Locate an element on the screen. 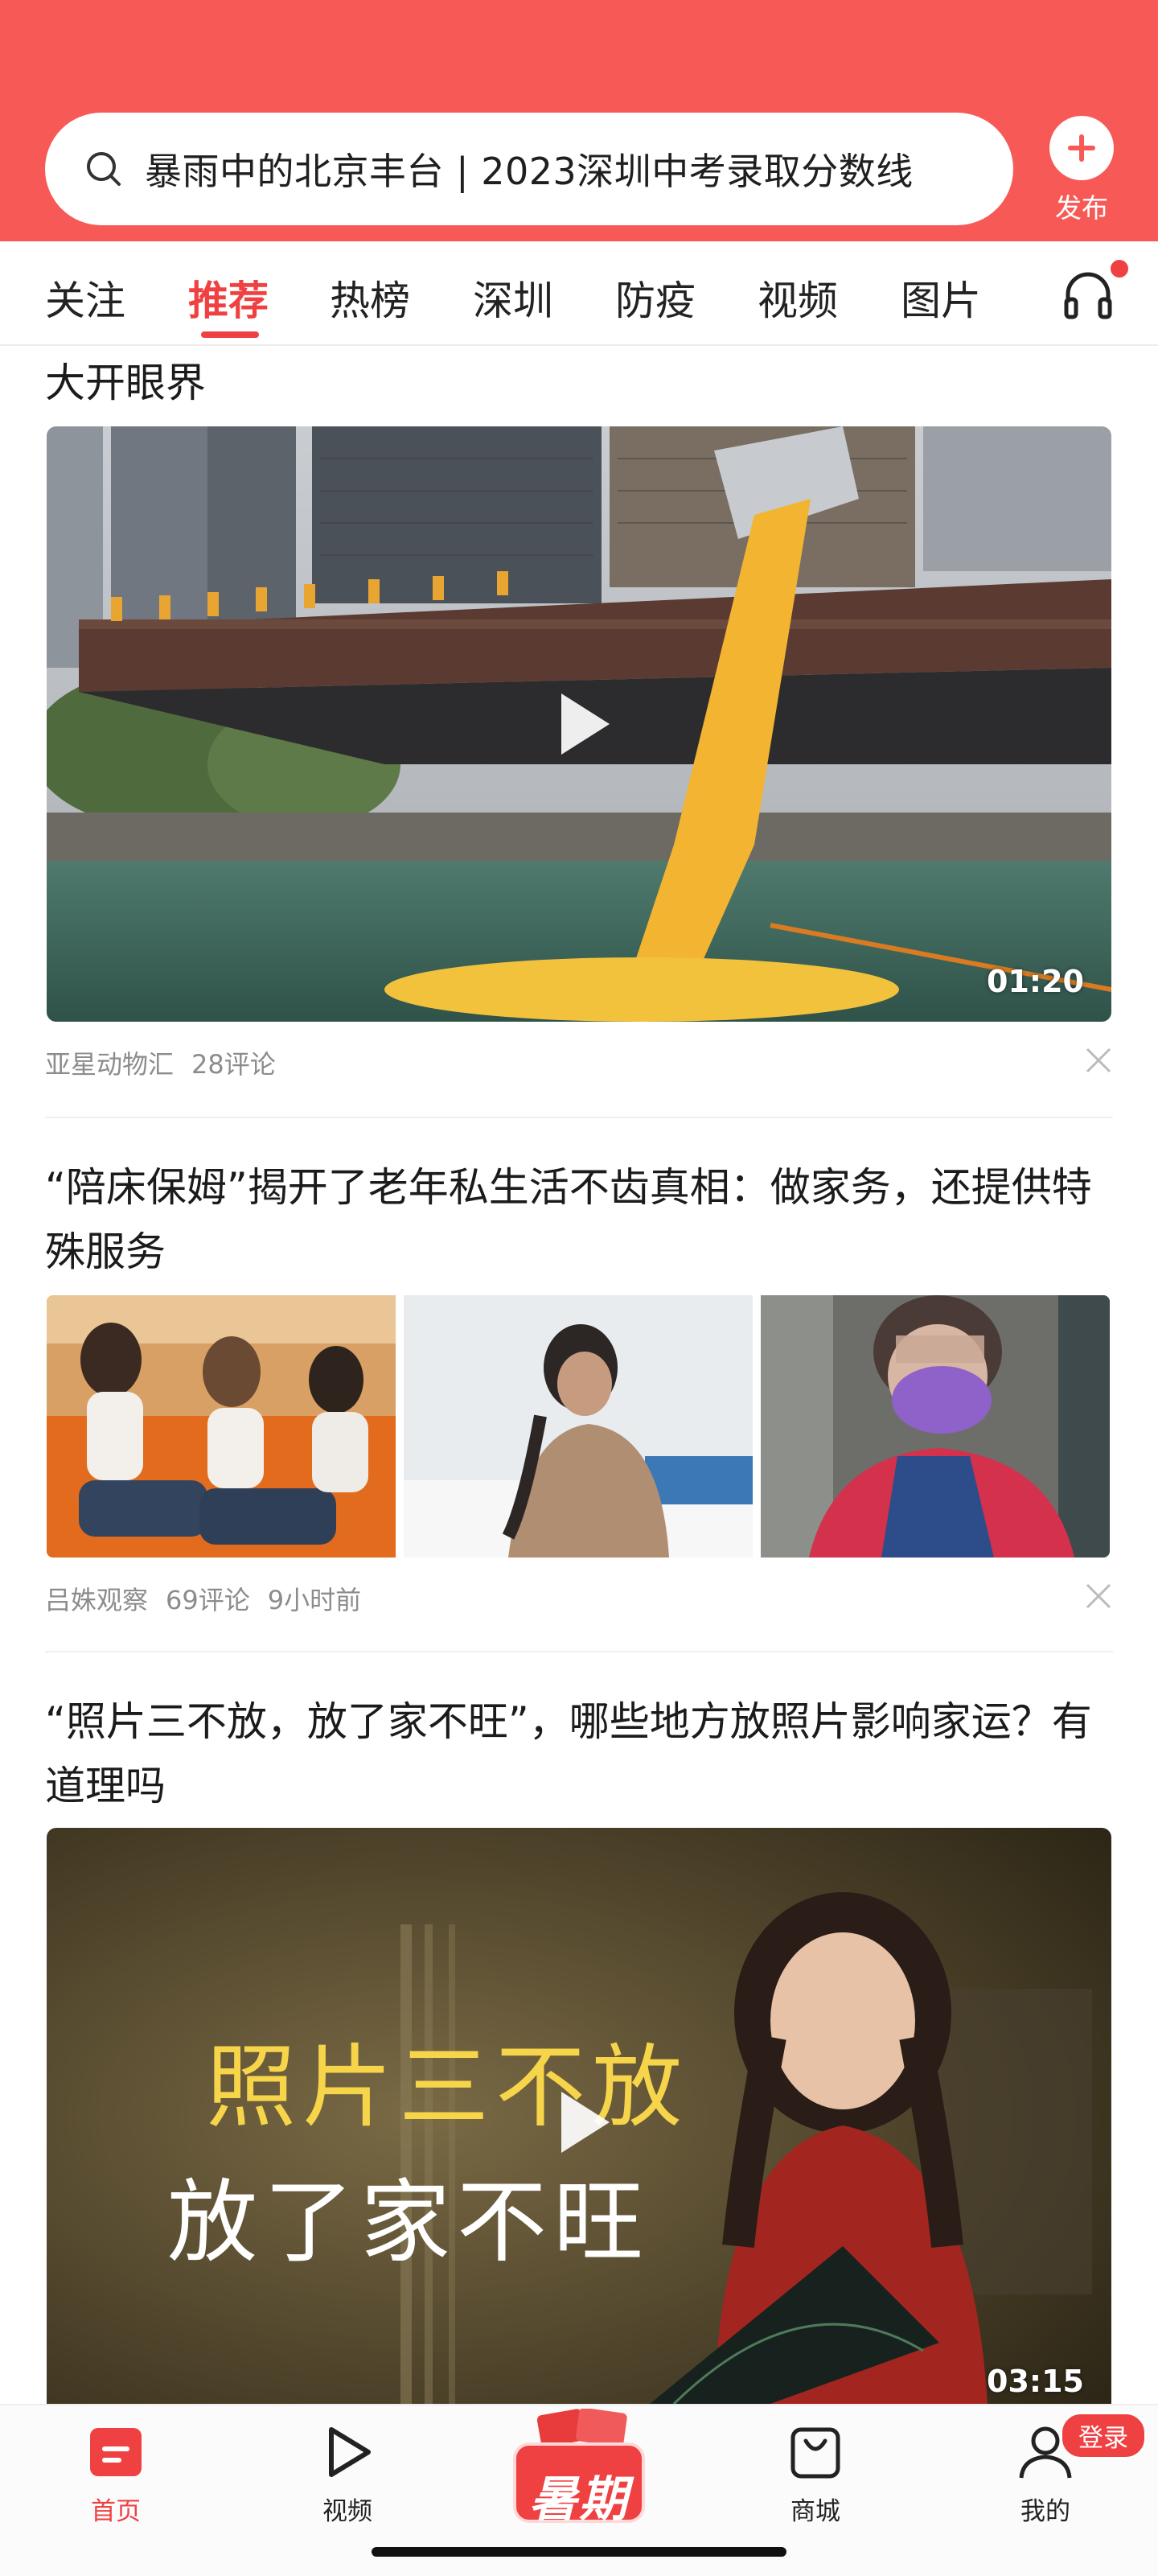  tab-epidemic: 防疫 is located at coordinates (655, 298).